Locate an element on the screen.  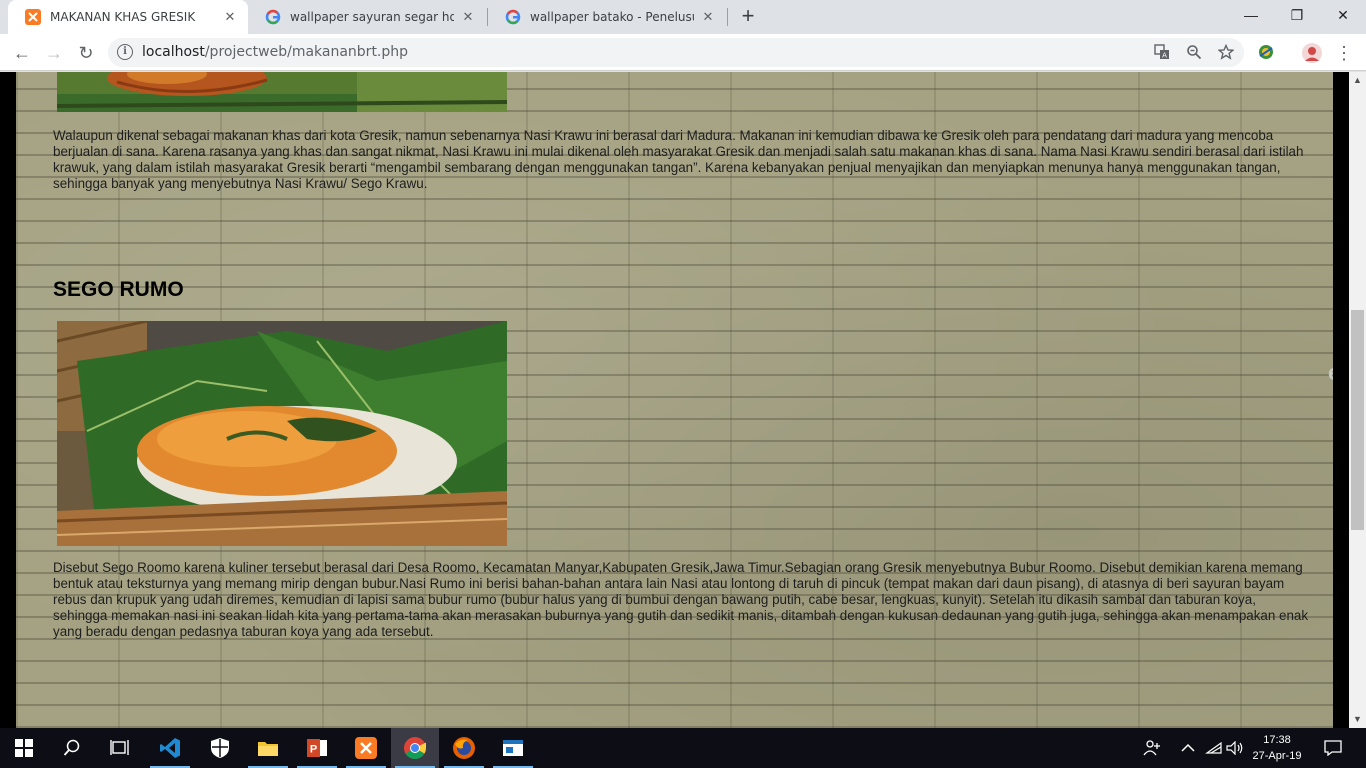
profile-avatar is located at coordinates (1312, 53).